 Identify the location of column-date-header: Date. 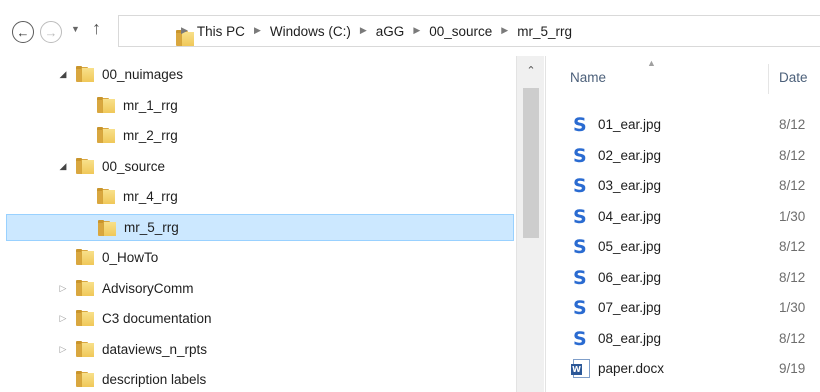
(793, 77).